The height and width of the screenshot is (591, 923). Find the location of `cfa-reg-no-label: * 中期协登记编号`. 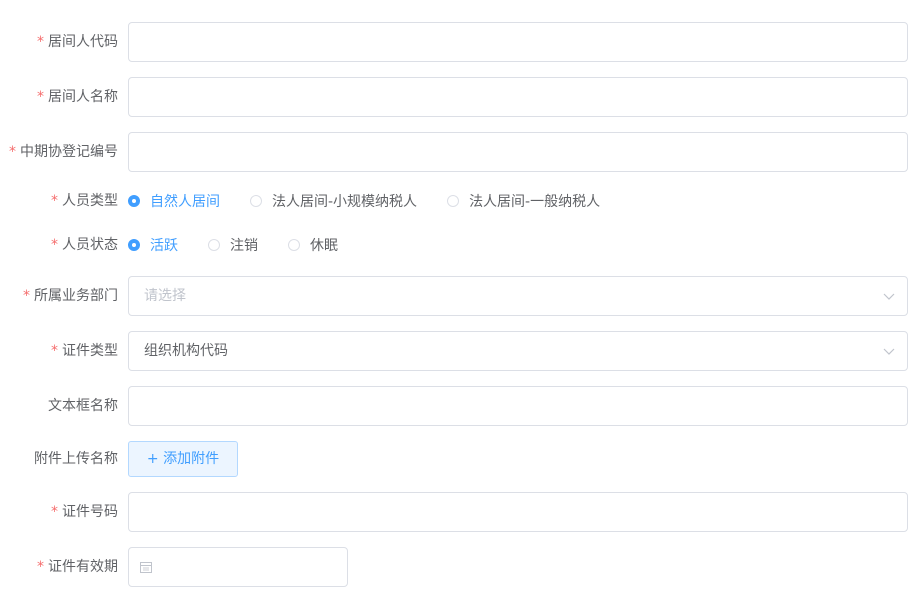

cfa-reg-no-label: * 中期协登记编号 is located at coordinates (63, 152).